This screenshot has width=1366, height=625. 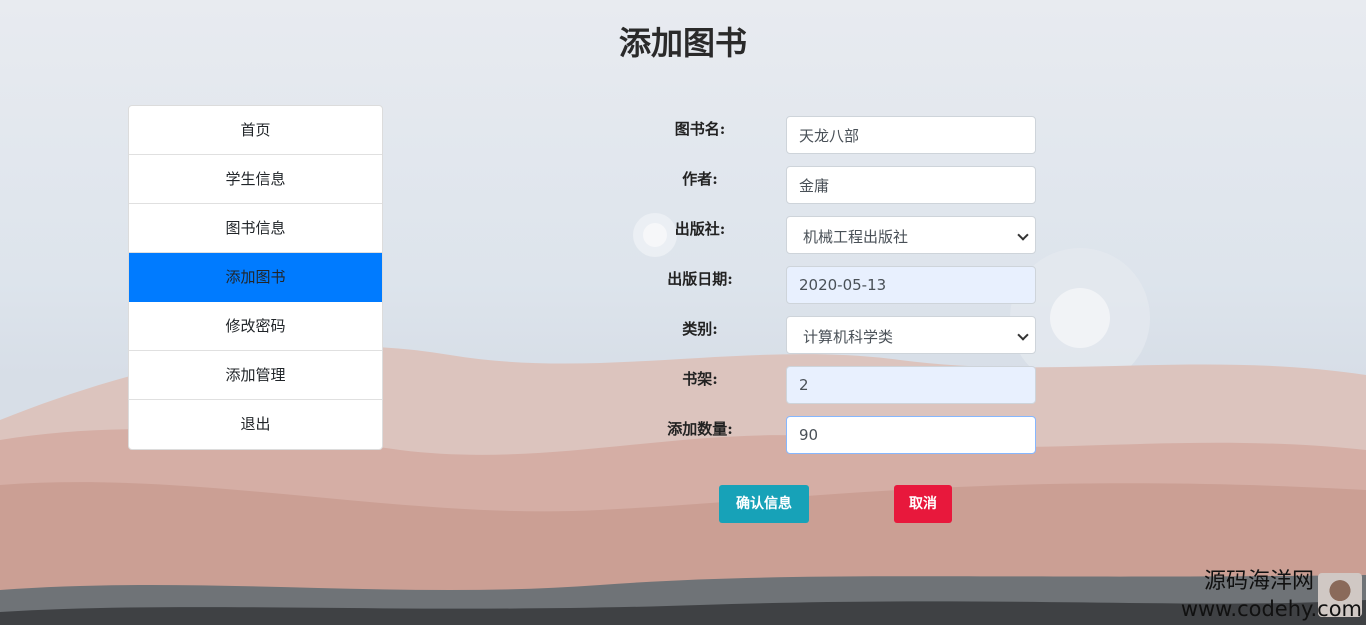 I want to click on sidebar-item-add-book: 添加图书, so click(x=255, y=277).